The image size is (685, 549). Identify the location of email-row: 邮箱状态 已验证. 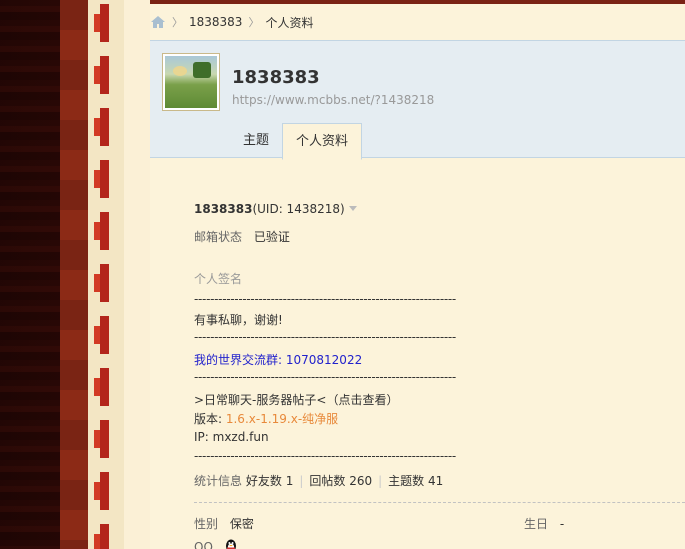
(242, 236).